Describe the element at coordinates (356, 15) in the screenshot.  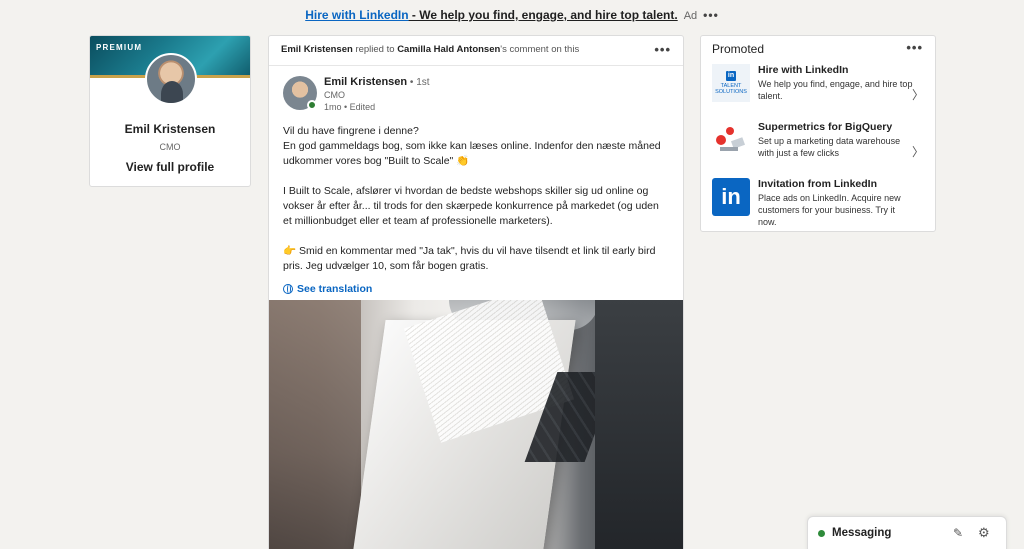
I see `ad-link: Hire with LinkedIn` at that location.